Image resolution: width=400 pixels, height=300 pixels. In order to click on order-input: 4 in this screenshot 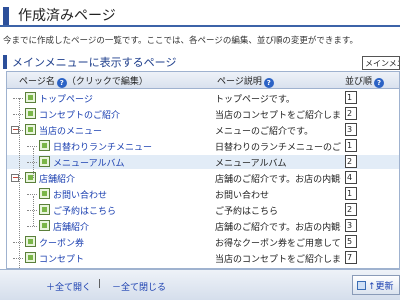, I will do `click(351, 177)`.